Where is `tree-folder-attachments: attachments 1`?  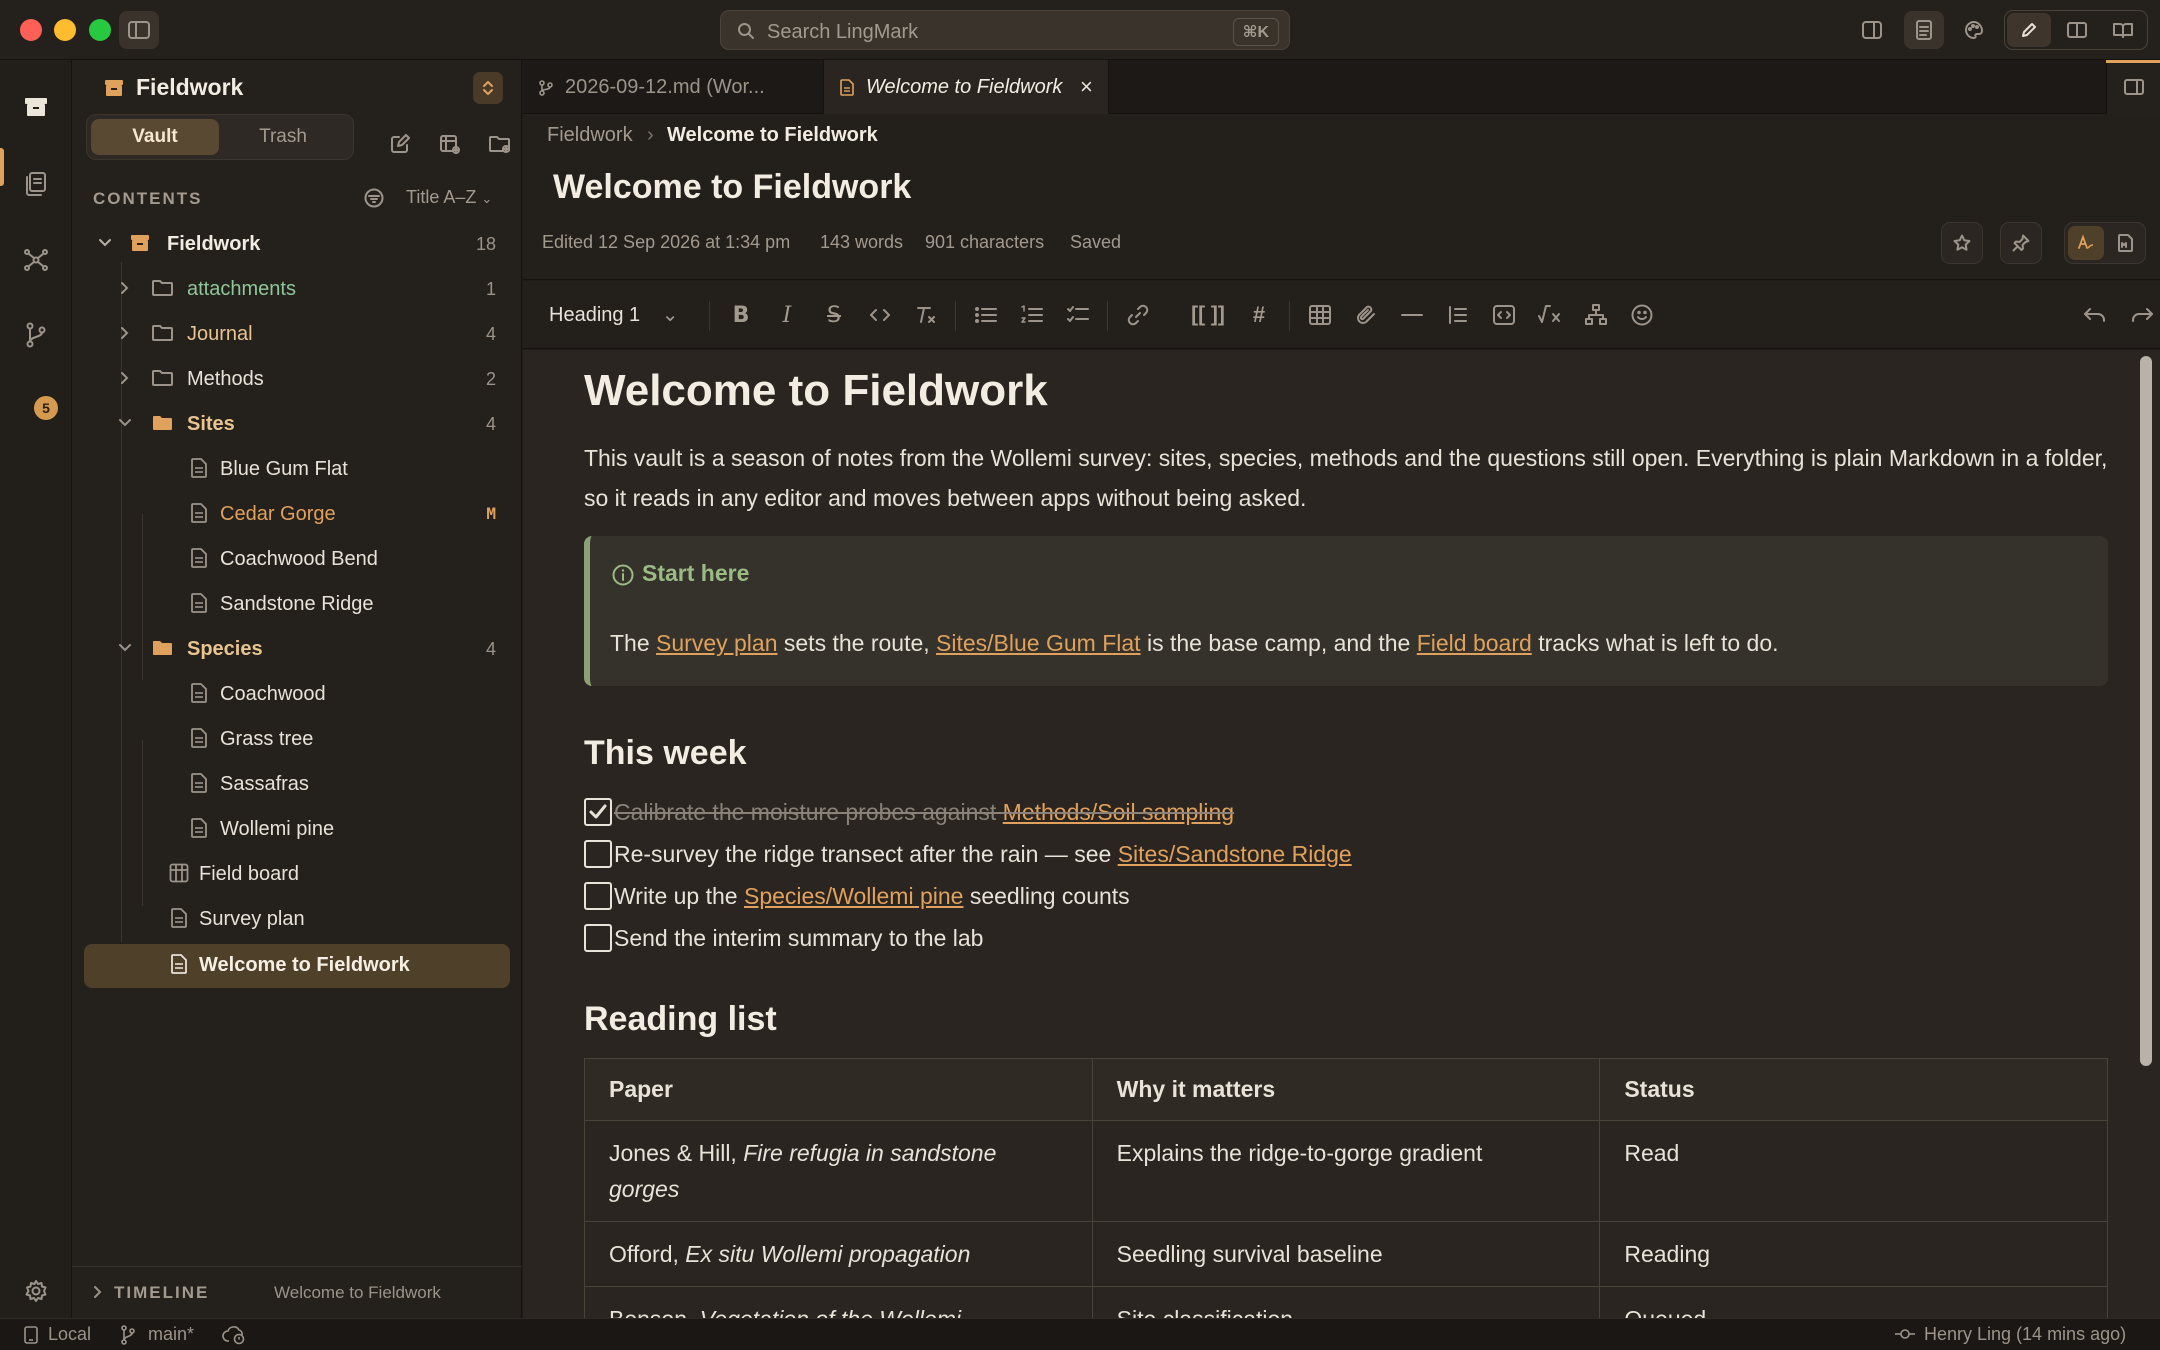 tree-folder-attachments: attachments 1 is located at coordinates (297, 289).